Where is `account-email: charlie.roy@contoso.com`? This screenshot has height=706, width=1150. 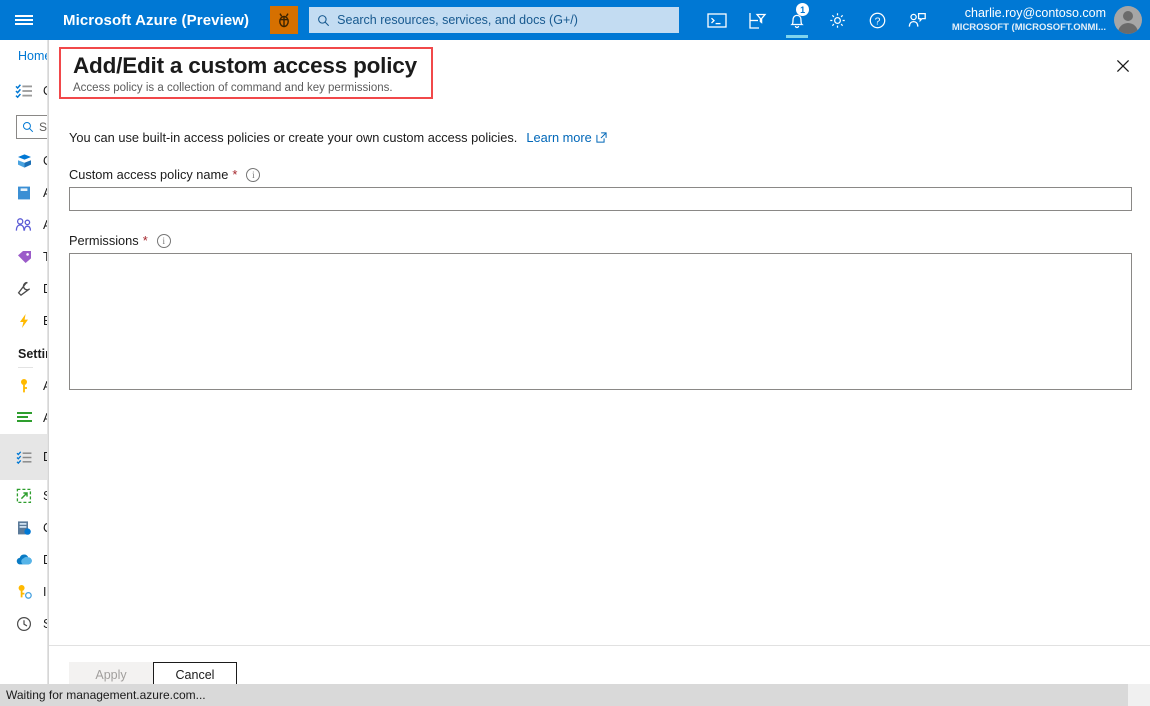
account-email: charlie.roy@contoso.com is located at coordinates (1035, 13).